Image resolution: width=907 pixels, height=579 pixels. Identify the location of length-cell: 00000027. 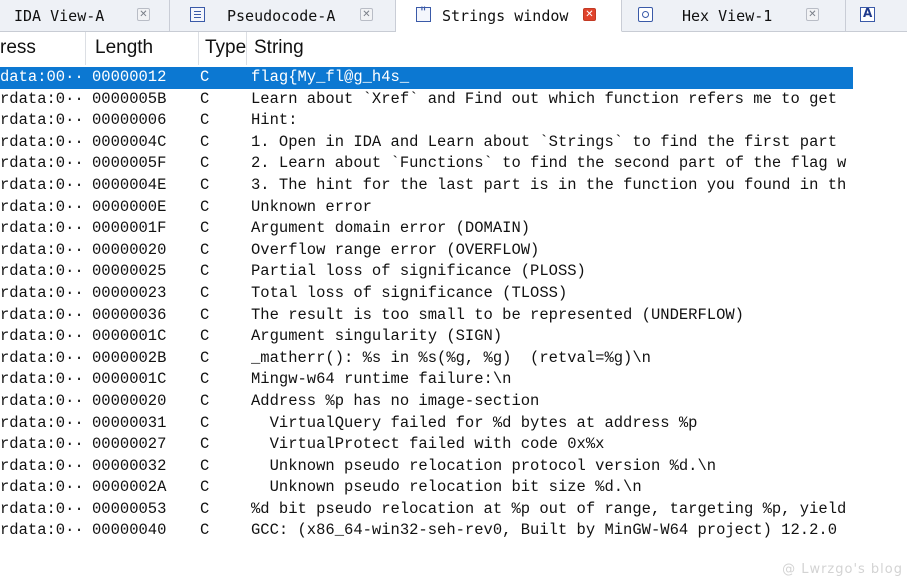
(129, 444).